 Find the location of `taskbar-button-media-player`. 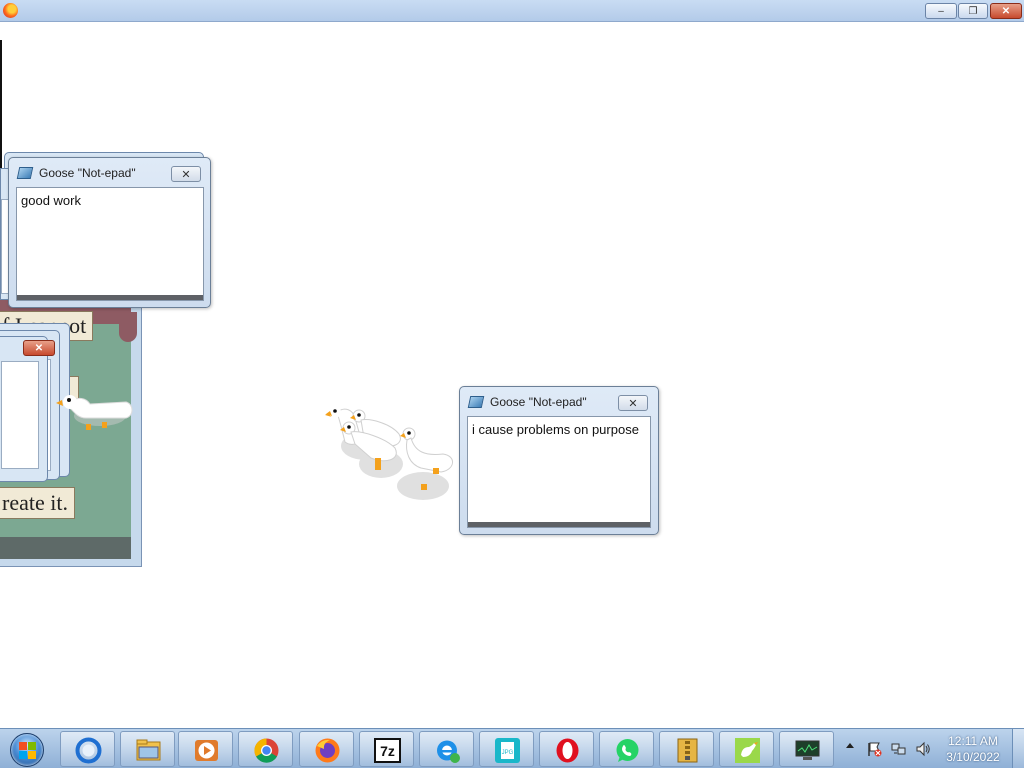

taskbar-button-media-player is located at coordinates (205, 749).